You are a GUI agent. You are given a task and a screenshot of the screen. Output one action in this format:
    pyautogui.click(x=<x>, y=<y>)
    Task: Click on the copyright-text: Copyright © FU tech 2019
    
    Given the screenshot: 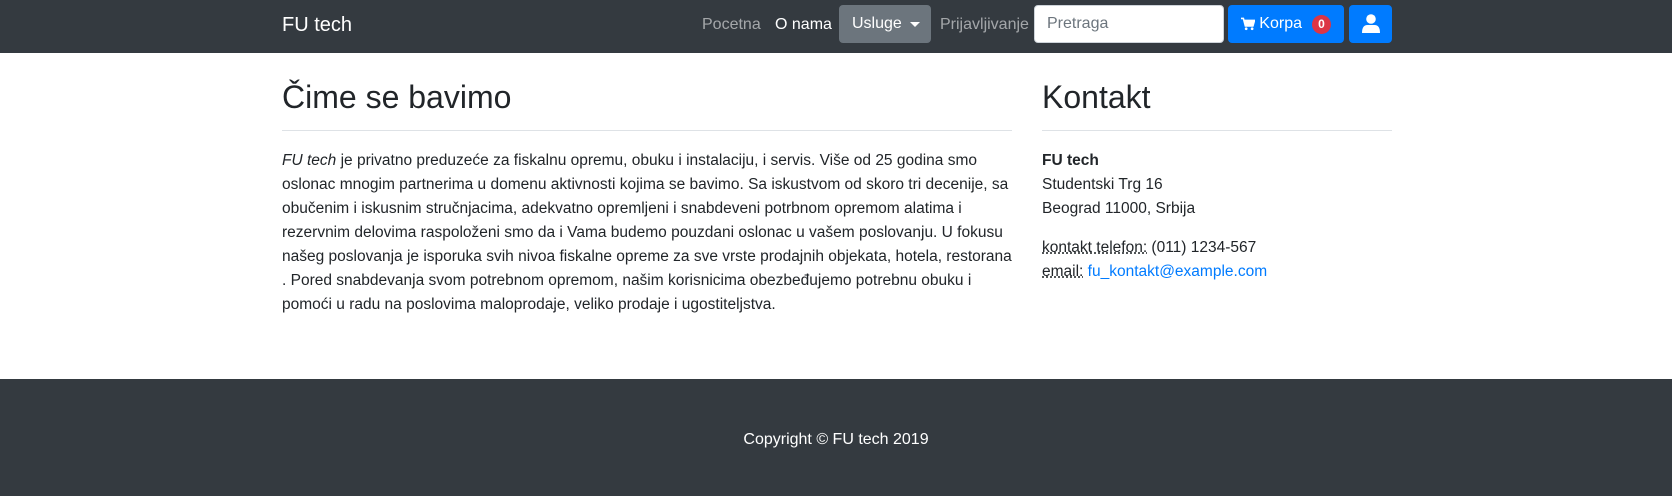 What is the action you would take?
    pyautogui.click(x=836, y=439)
    